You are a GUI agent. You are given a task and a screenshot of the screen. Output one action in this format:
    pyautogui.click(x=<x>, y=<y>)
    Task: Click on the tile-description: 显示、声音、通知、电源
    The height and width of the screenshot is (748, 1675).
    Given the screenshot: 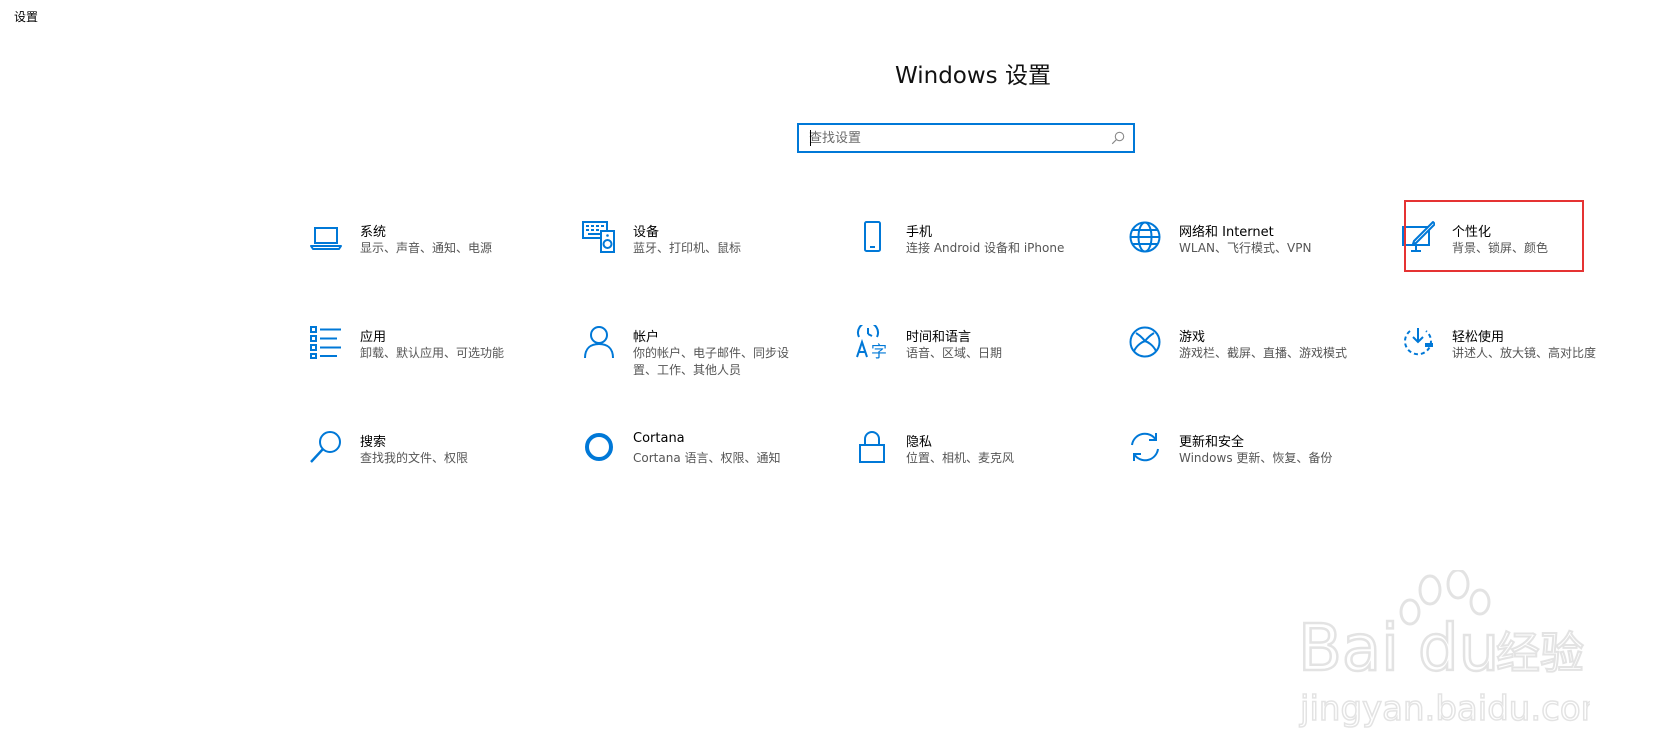 What is the action you would take?
    pyautogui.click(x=426, y=248)
    